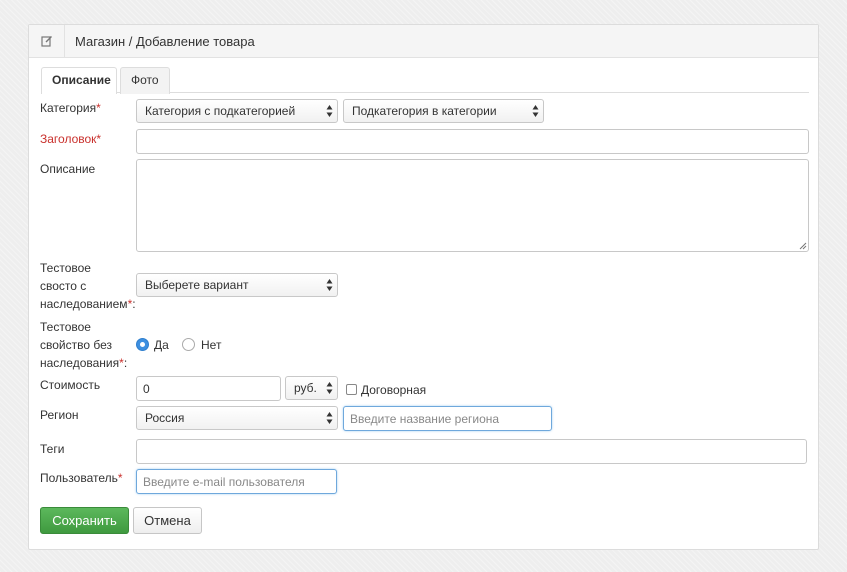 The image size is (847, 572). Describe the element at coordinates (447, 418) in the screenshot. I see `region-search-input` at that location.